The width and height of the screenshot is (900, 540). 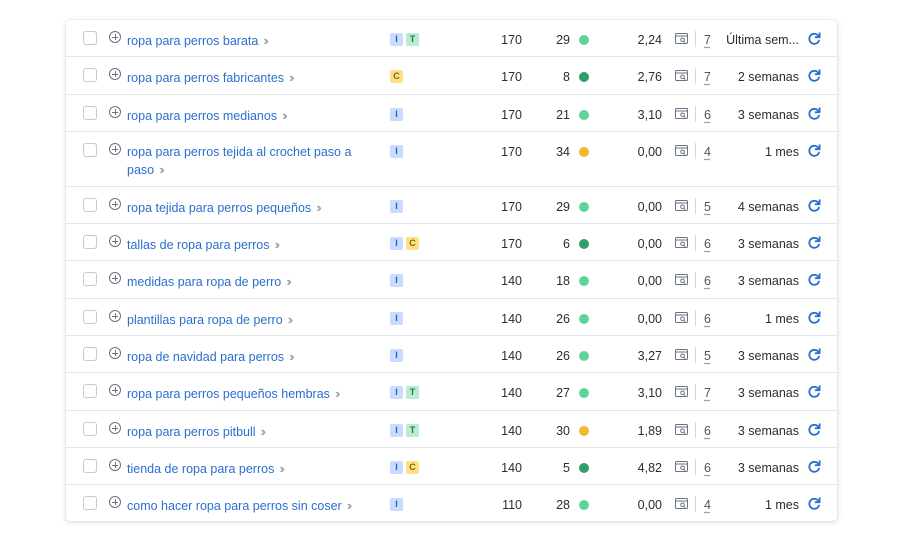 I want to click on keyword-link: ropa tejida para perros pequeños ››, so click(x=257, y=208).